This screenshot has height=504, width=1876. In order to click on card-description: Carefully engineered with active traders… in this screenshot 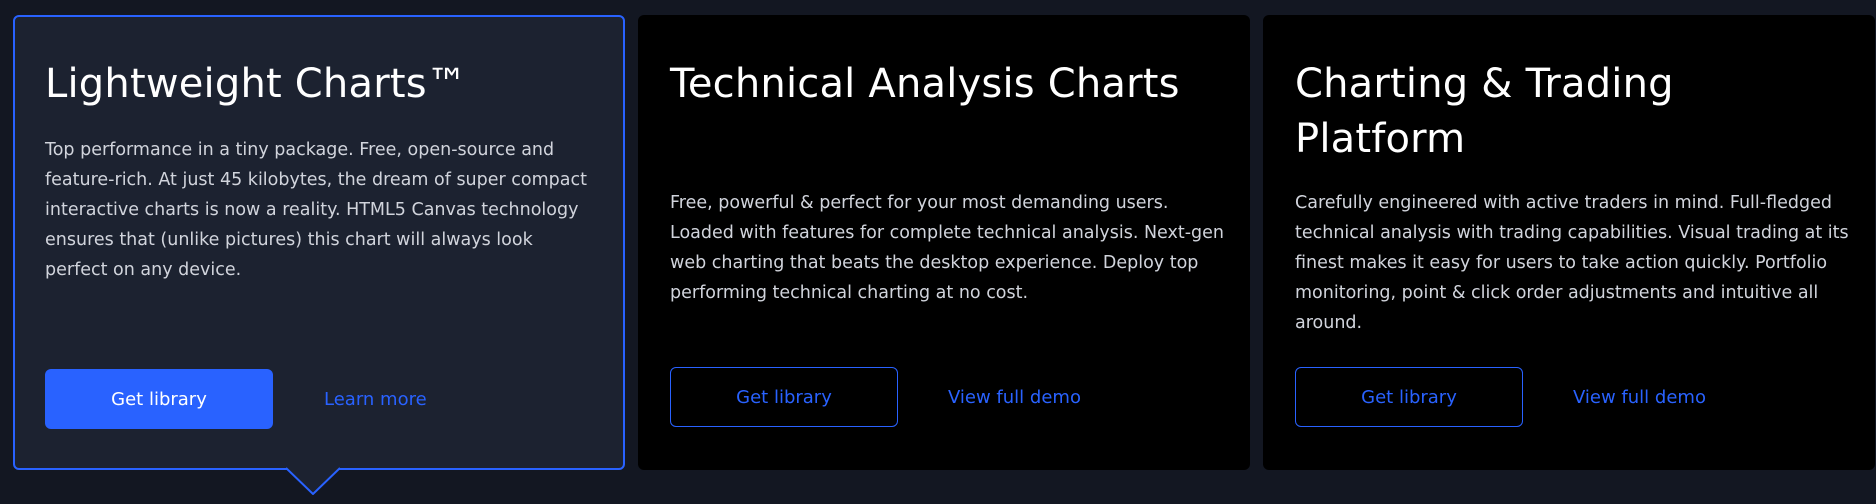, I will do `click(1572, 263)`.